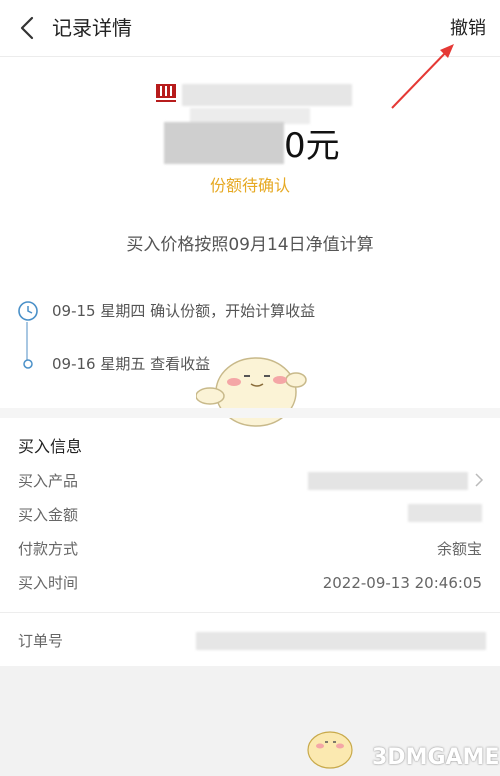  Describe the element at coordinates (250, 612) in the screenshot. I see `divider` at that location.